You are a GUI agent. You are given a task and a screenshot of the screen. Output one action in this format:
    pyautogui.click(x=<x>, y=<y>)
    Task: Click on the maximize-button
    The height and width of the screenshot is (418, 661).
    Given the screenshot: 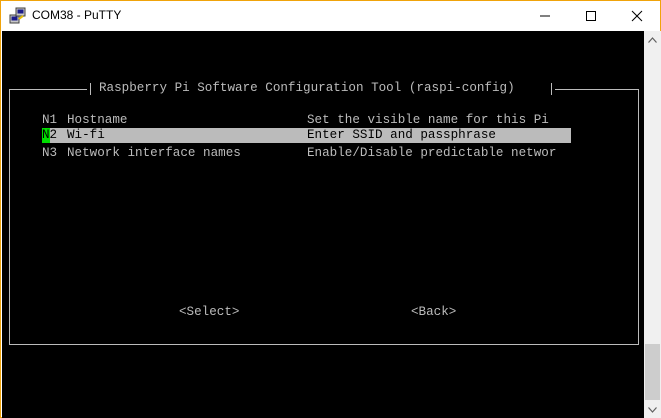 What is the action you would take?
    pyautogui.click(x=591, y=16)
    